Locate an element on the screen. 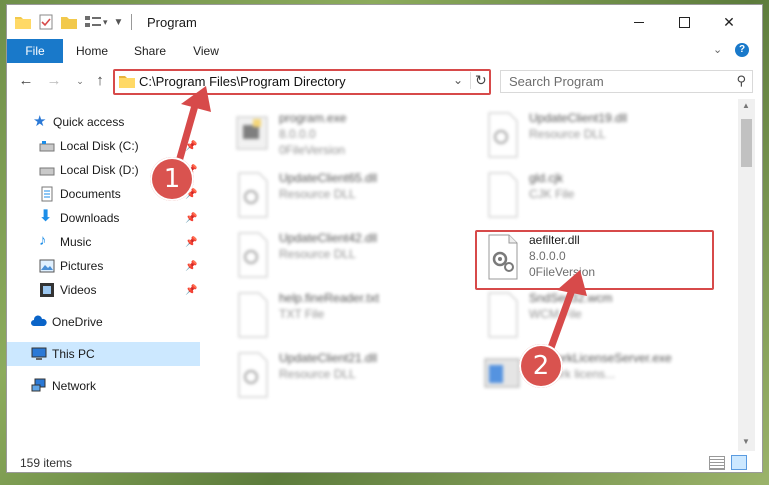 The width and height of the screenshot is (769, 485). callout-badge-1: 1 is located at coordinates (172, 179).